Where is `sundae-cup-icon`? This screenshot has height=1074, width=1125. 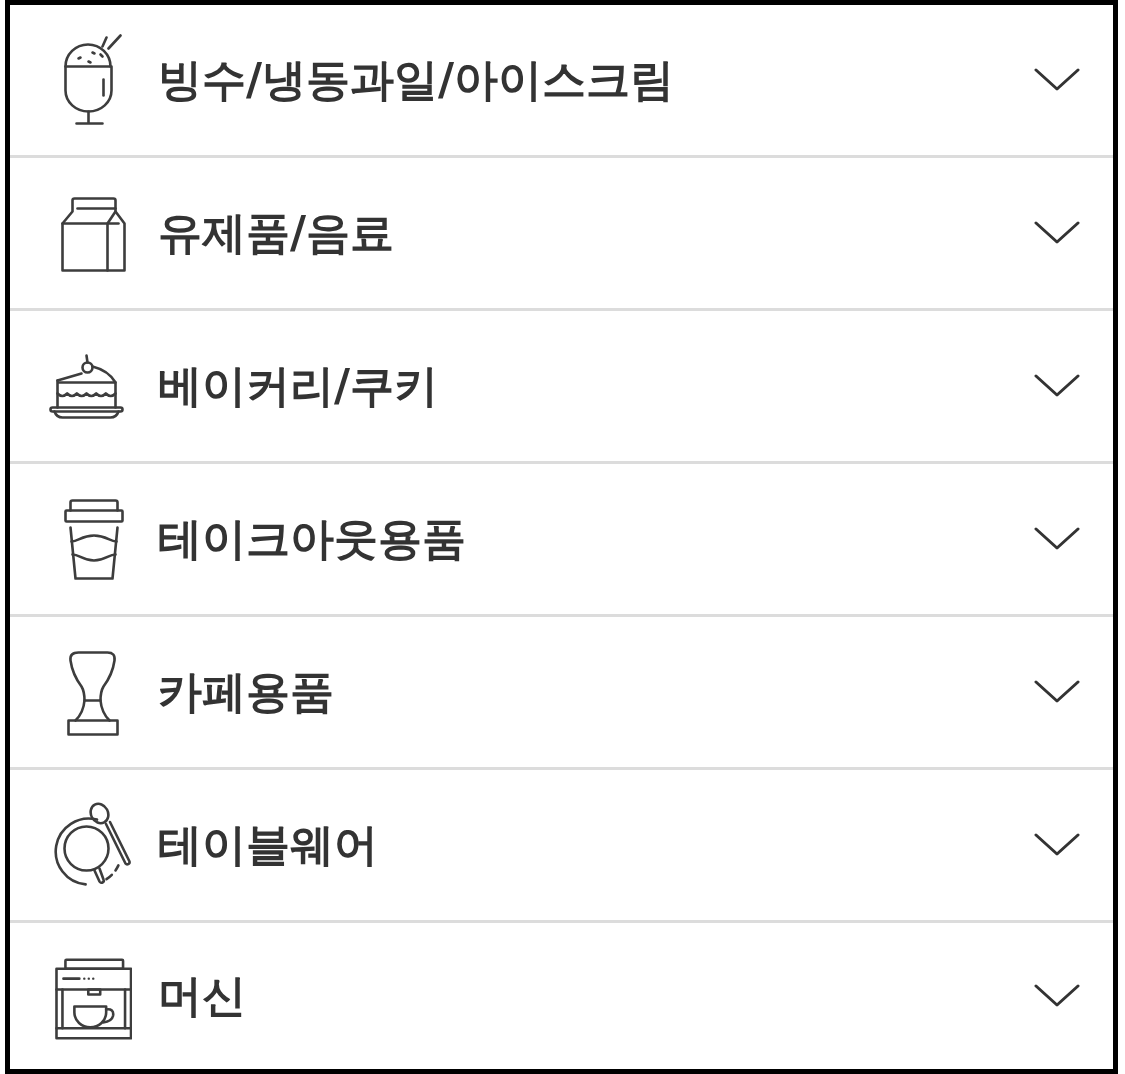 sundae-cup-icon is located at coordinates (92, 79).